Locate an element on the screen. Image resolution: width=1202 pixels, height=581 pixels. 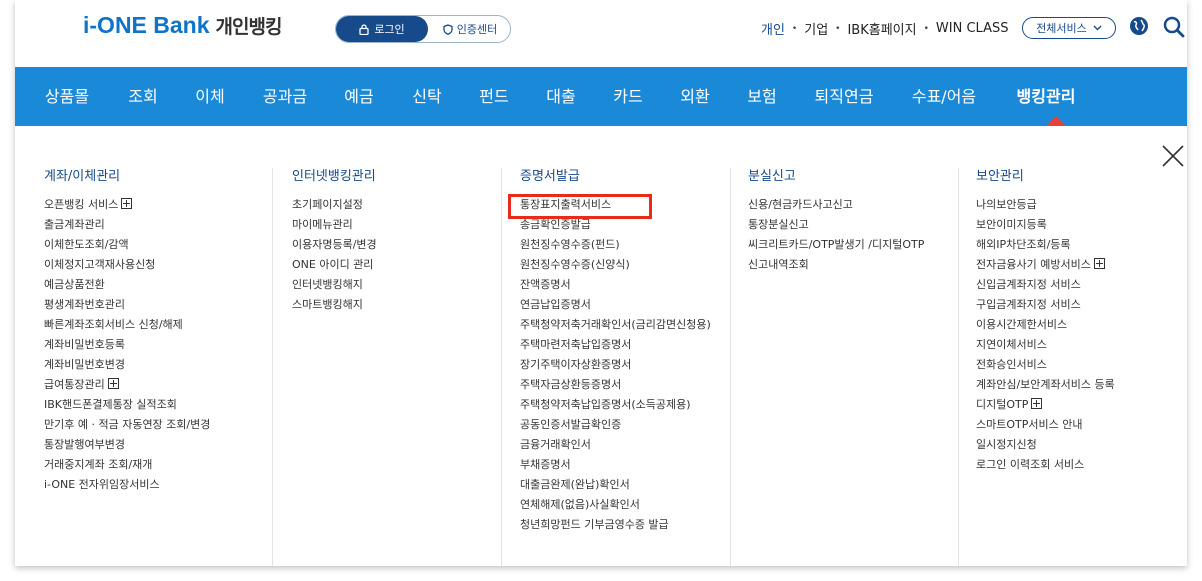
nav-item-forex: 외환 is located at coordinates (694, 96).